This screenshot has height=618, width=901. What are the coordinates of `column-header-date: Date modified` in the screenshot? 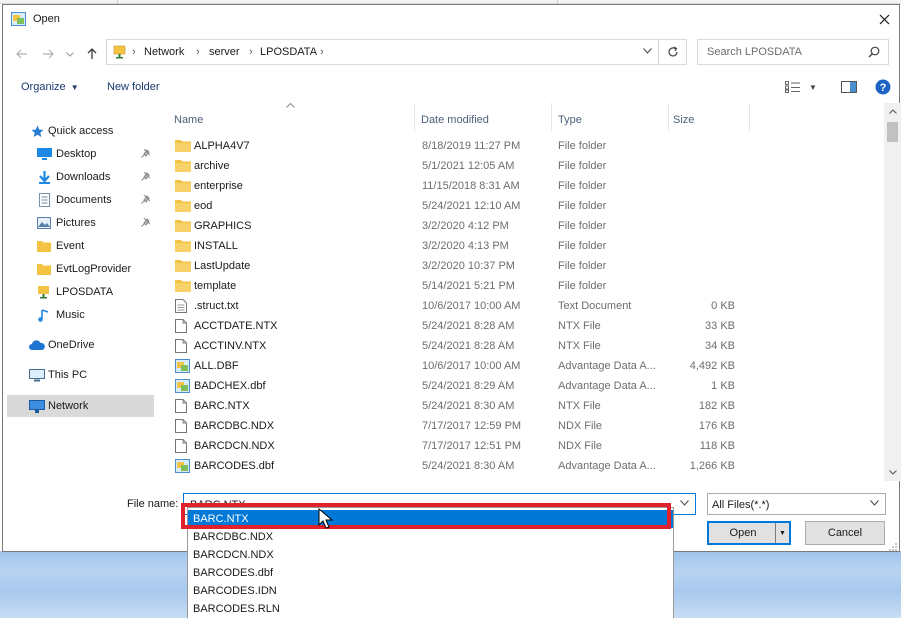 It's located at (483, 117).